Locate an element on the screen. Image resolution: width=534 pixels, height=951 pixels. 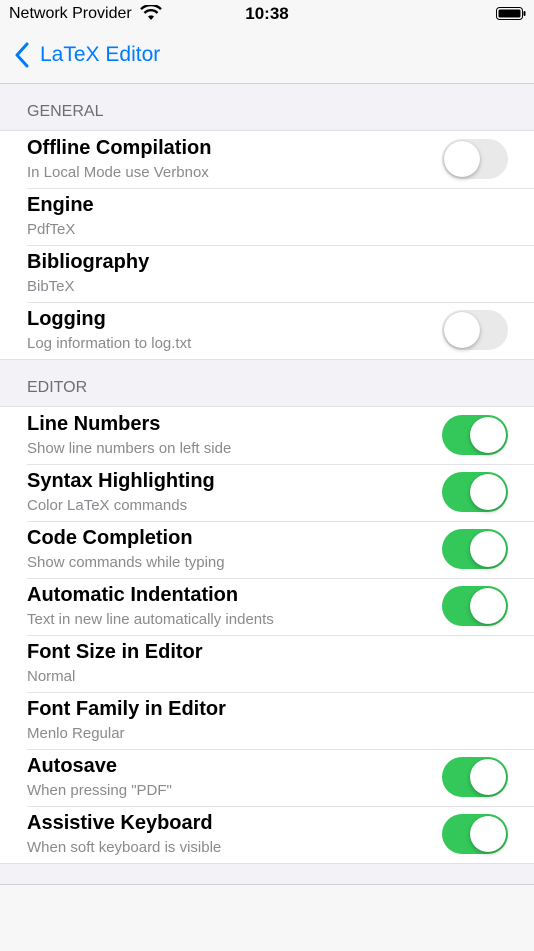
bottom-toolbar is located at coordinates (267, 917).